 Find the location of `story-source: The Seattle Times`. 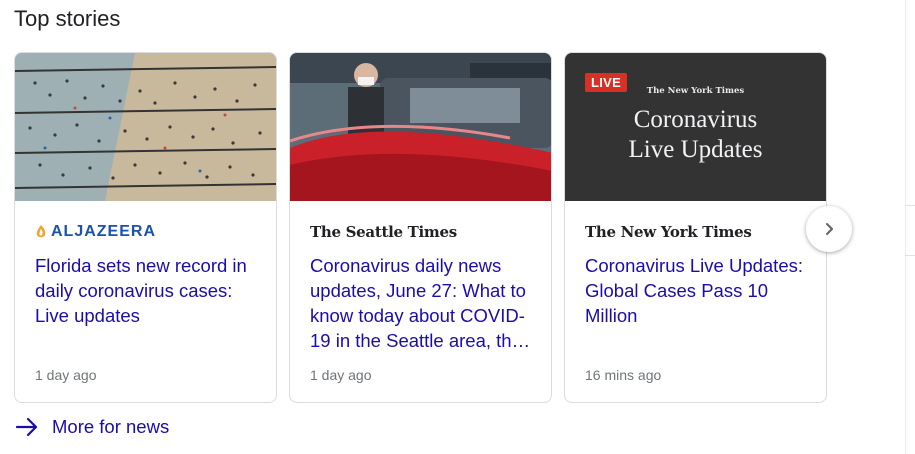

story-source: The Seattle Times is located at coordinates (383, 232).